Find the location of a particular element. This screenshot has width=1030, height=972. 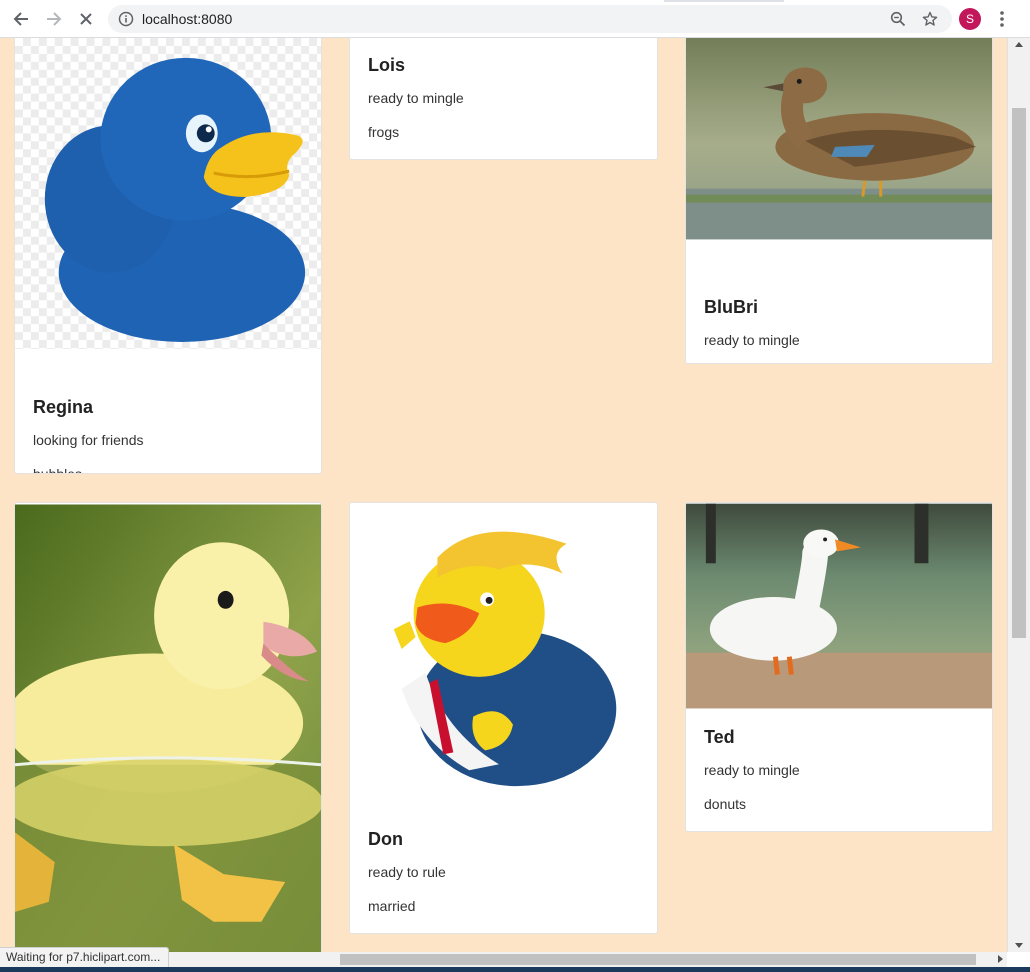

duck-card: BluBri ready to mingle vegan is located at coordinates (839, 201).